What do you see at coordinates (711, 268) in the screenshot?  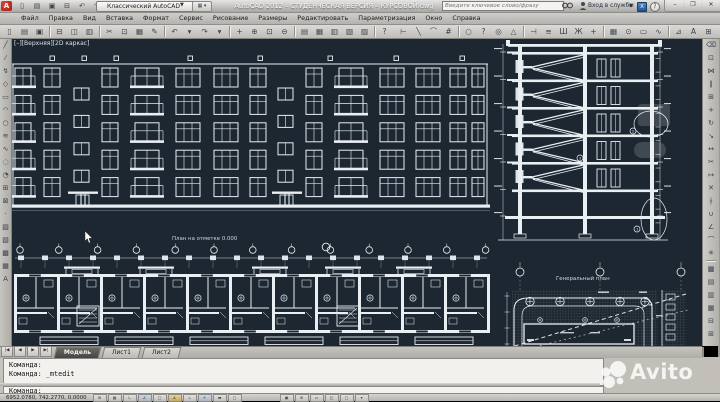 I see `draworder-front-icon: ▩` at bounding box center [711, 268].